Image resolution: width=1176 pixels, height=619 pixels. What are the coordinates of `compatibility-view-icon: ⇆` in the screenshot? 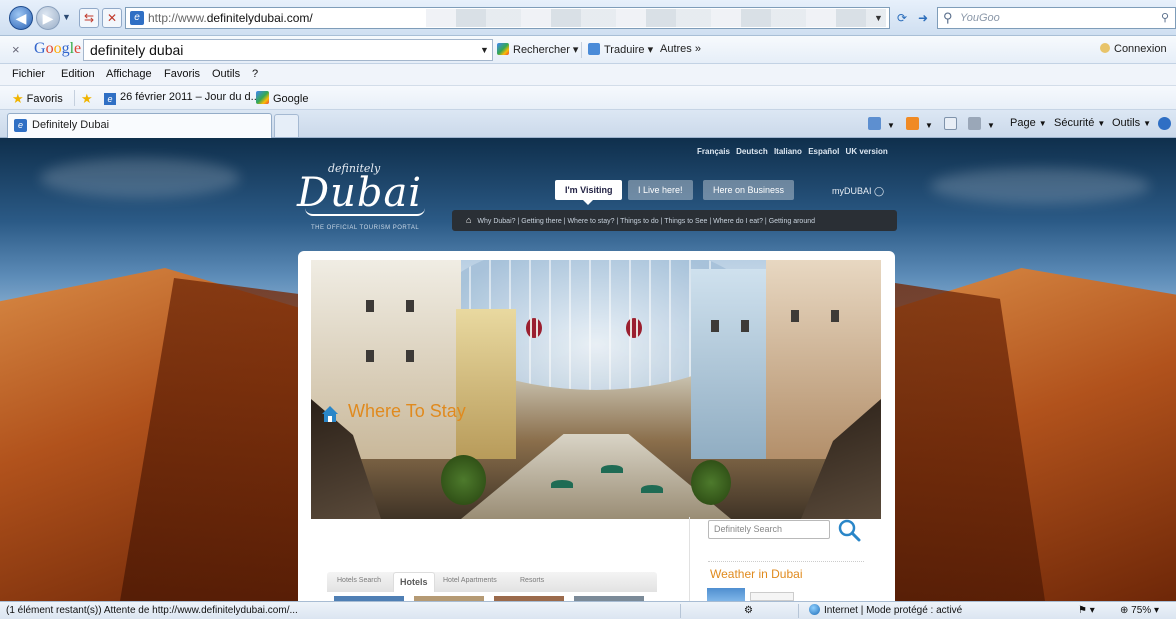 It's located at (89, 18).